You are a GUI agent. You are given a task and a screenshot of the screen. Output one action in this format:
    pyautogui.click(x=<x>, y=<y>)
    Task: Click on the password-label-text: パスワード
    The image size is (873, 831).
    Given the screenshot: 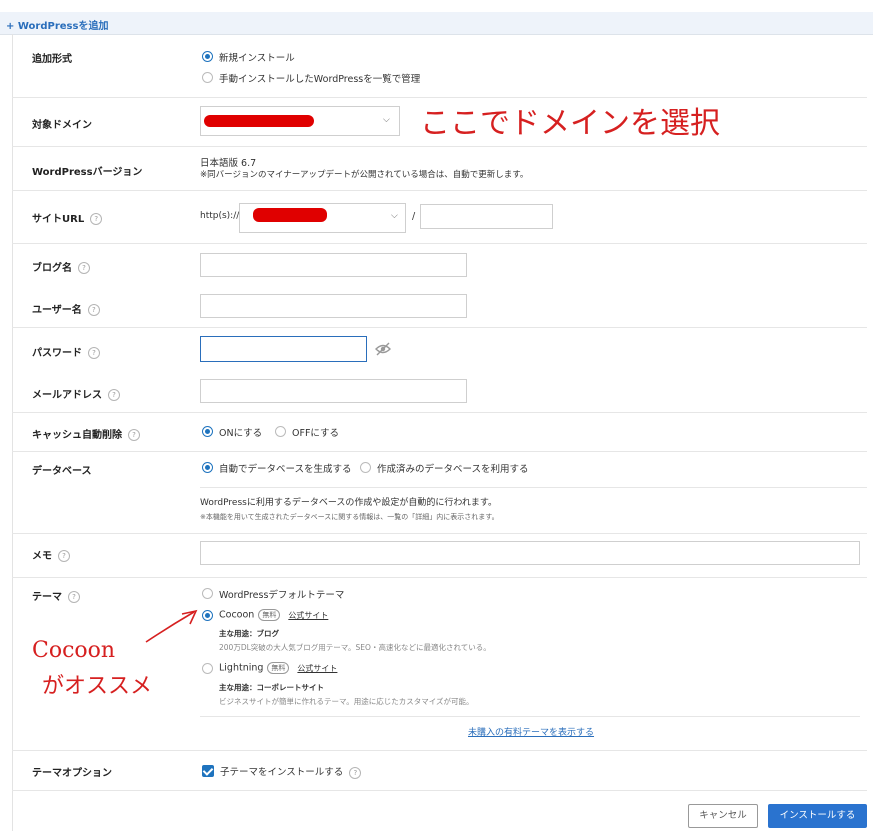 What is the action you would take?
    pyautogui.click(x=57, y=353)
    